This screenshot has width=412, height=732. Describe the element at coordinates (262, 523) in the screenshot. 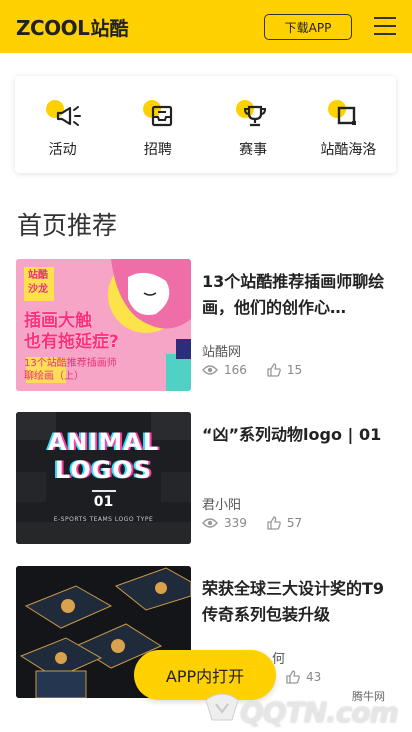

I see `article-stats: 339 57` at that location.